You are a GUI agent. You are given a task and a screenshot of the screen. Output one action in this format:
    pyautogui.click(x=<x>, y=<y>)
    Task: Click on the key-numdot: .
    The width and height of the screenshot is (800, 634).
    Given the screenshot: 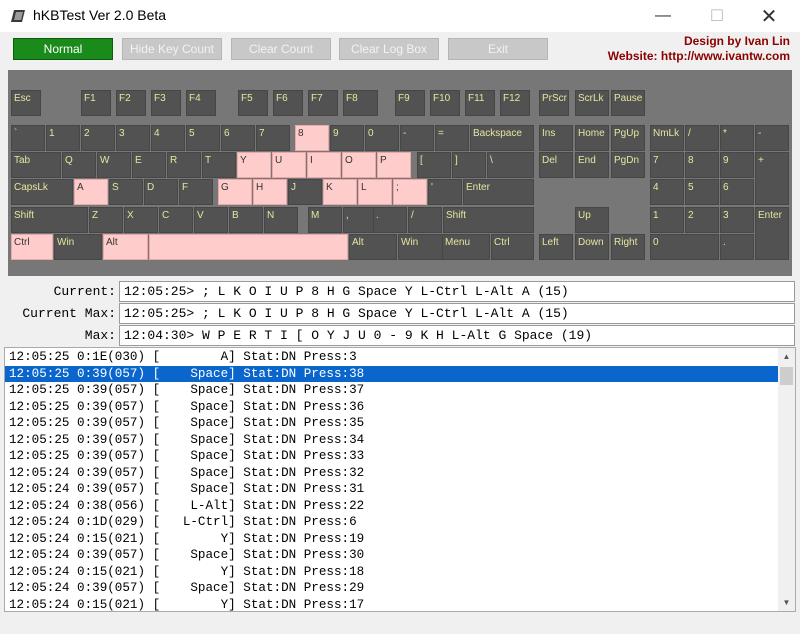 What is the action you would take?
    pyautogui.click(x=737, y=247)
    